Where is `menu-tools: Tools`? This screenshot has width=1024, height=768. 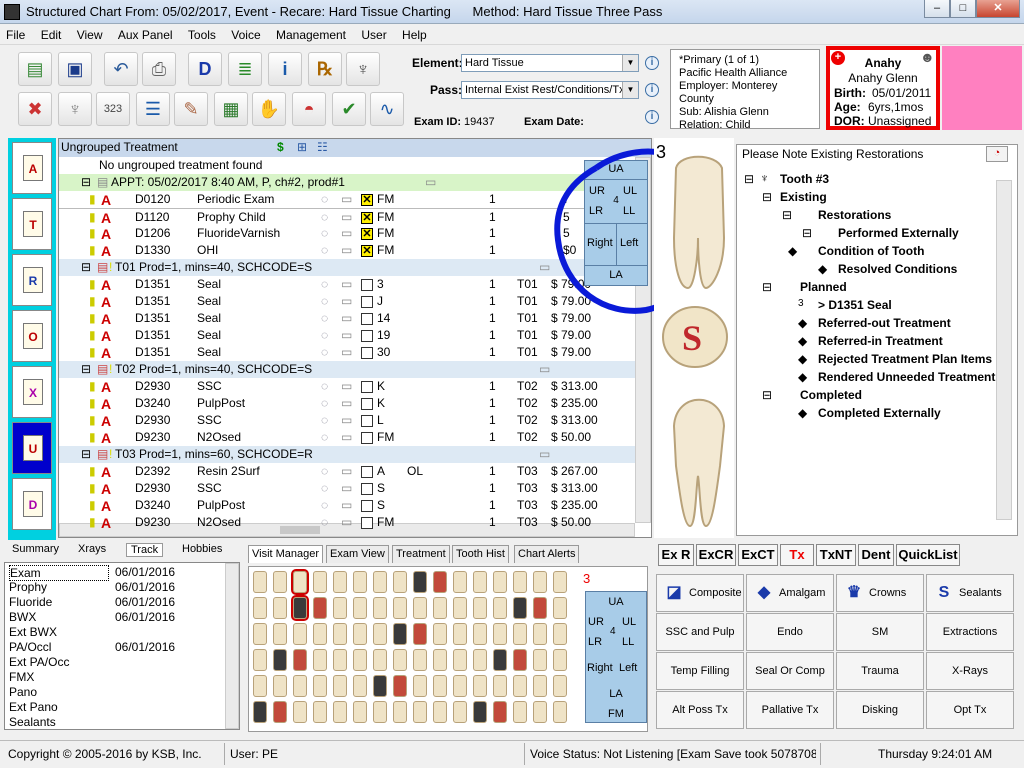 menu-tools: Tools is located at coordinates (202, 33).